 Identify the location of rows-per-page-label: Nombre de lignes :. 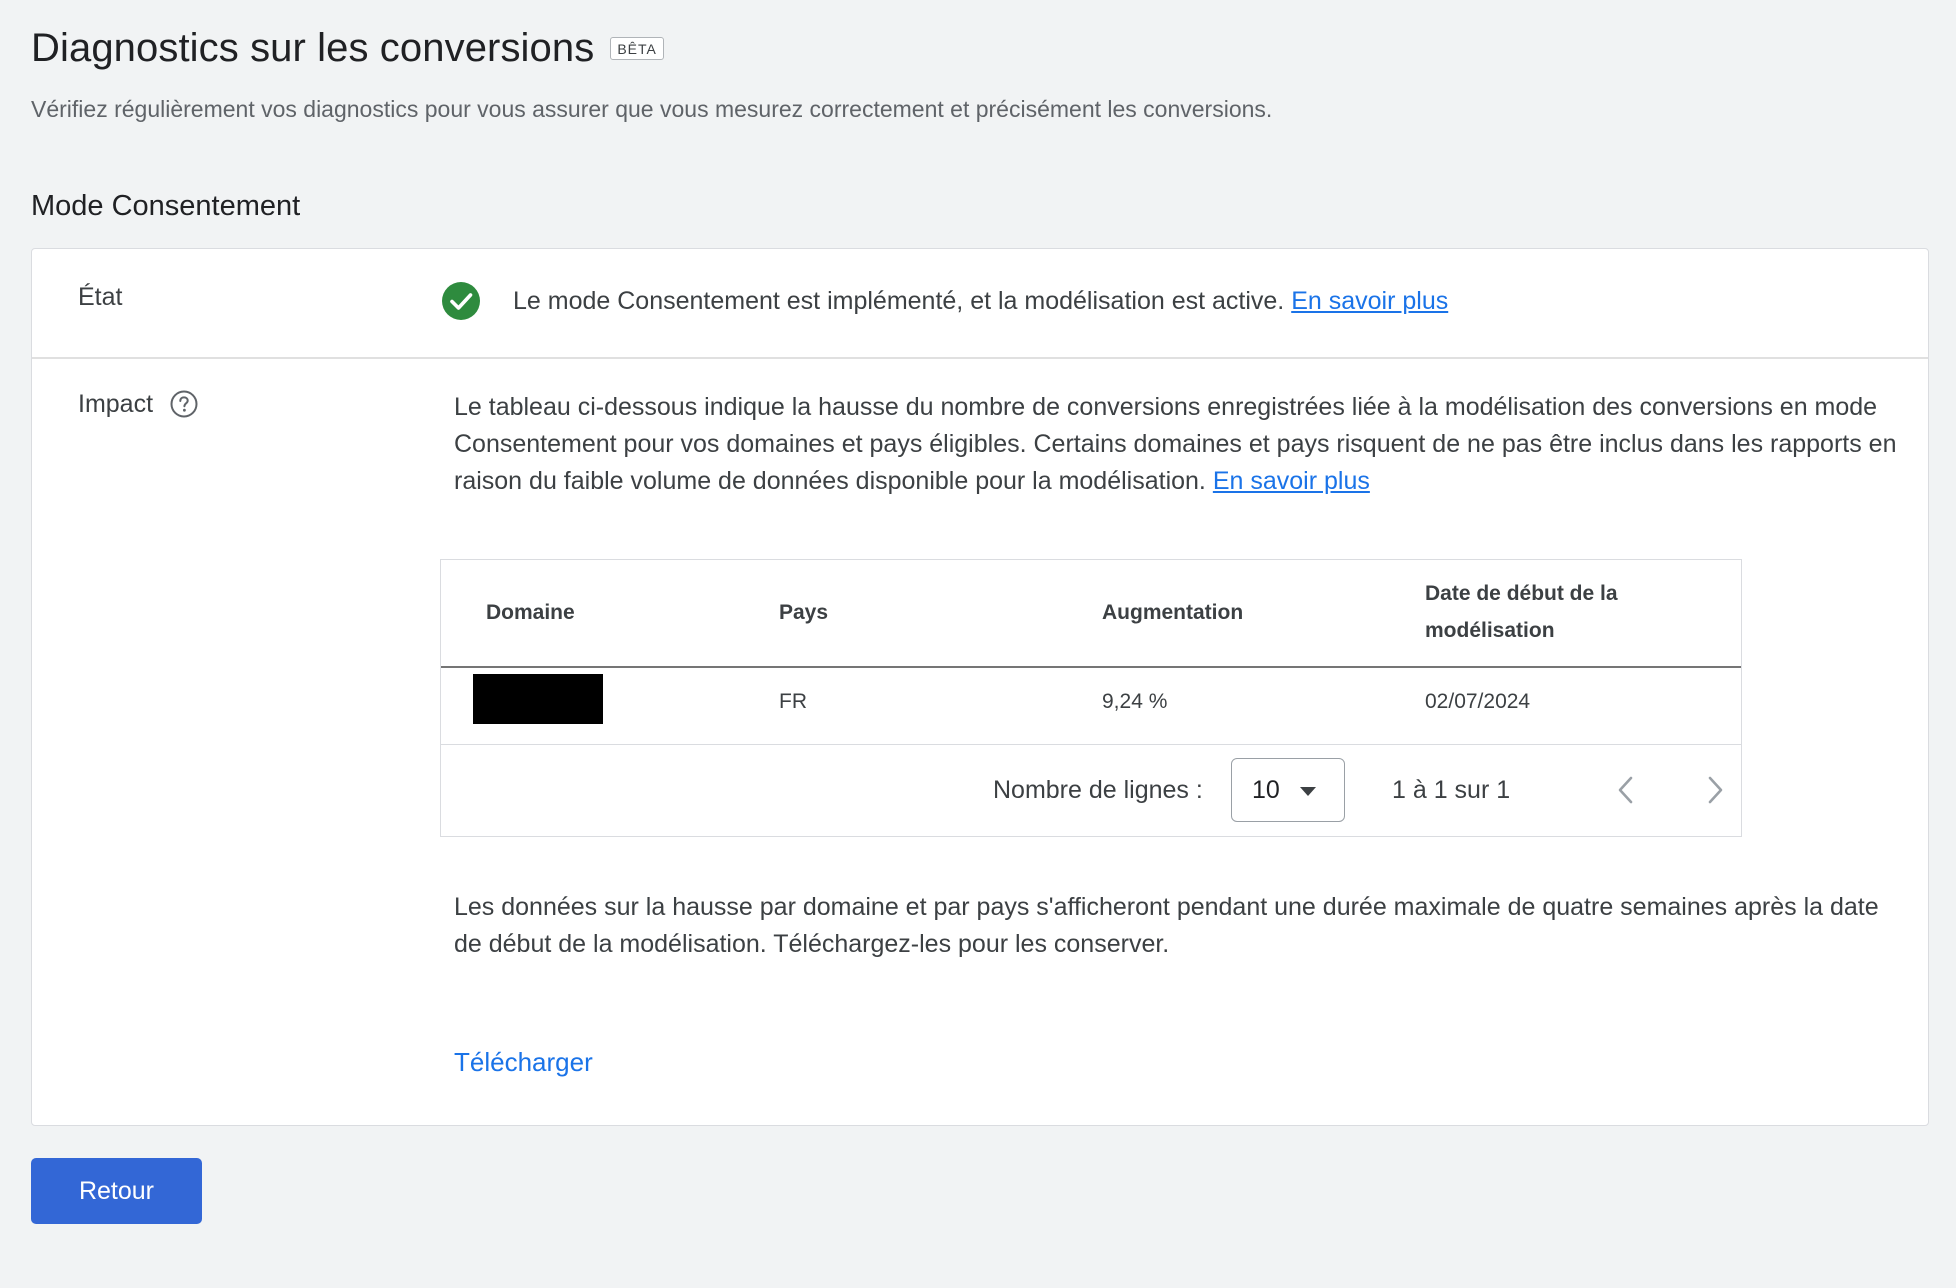
(1098, 790).